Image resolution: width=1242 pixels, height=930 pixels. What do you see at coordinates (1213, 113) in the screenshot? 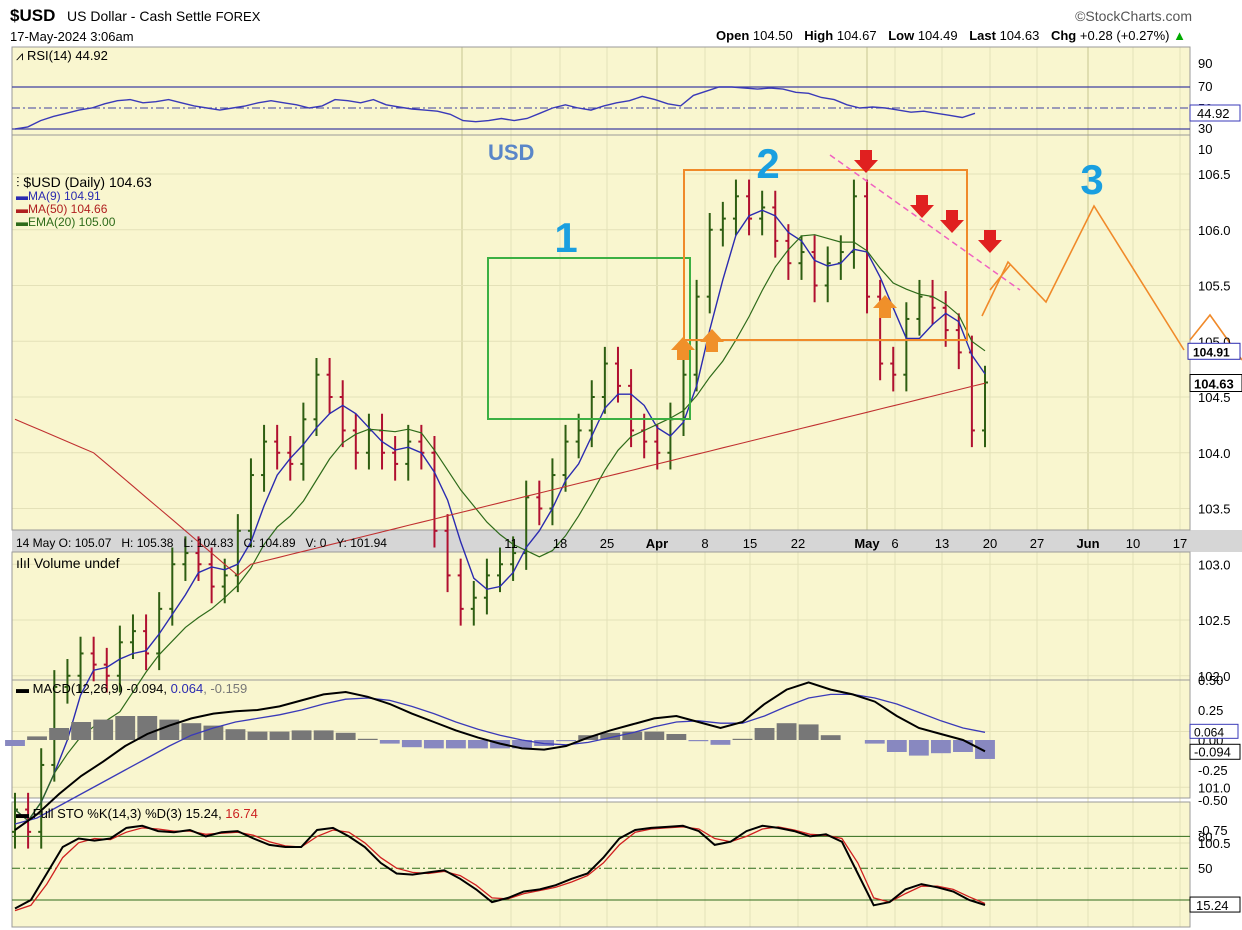
I see `rsi-value-tag-text: 44.92` at bounding box center [1213, 113].